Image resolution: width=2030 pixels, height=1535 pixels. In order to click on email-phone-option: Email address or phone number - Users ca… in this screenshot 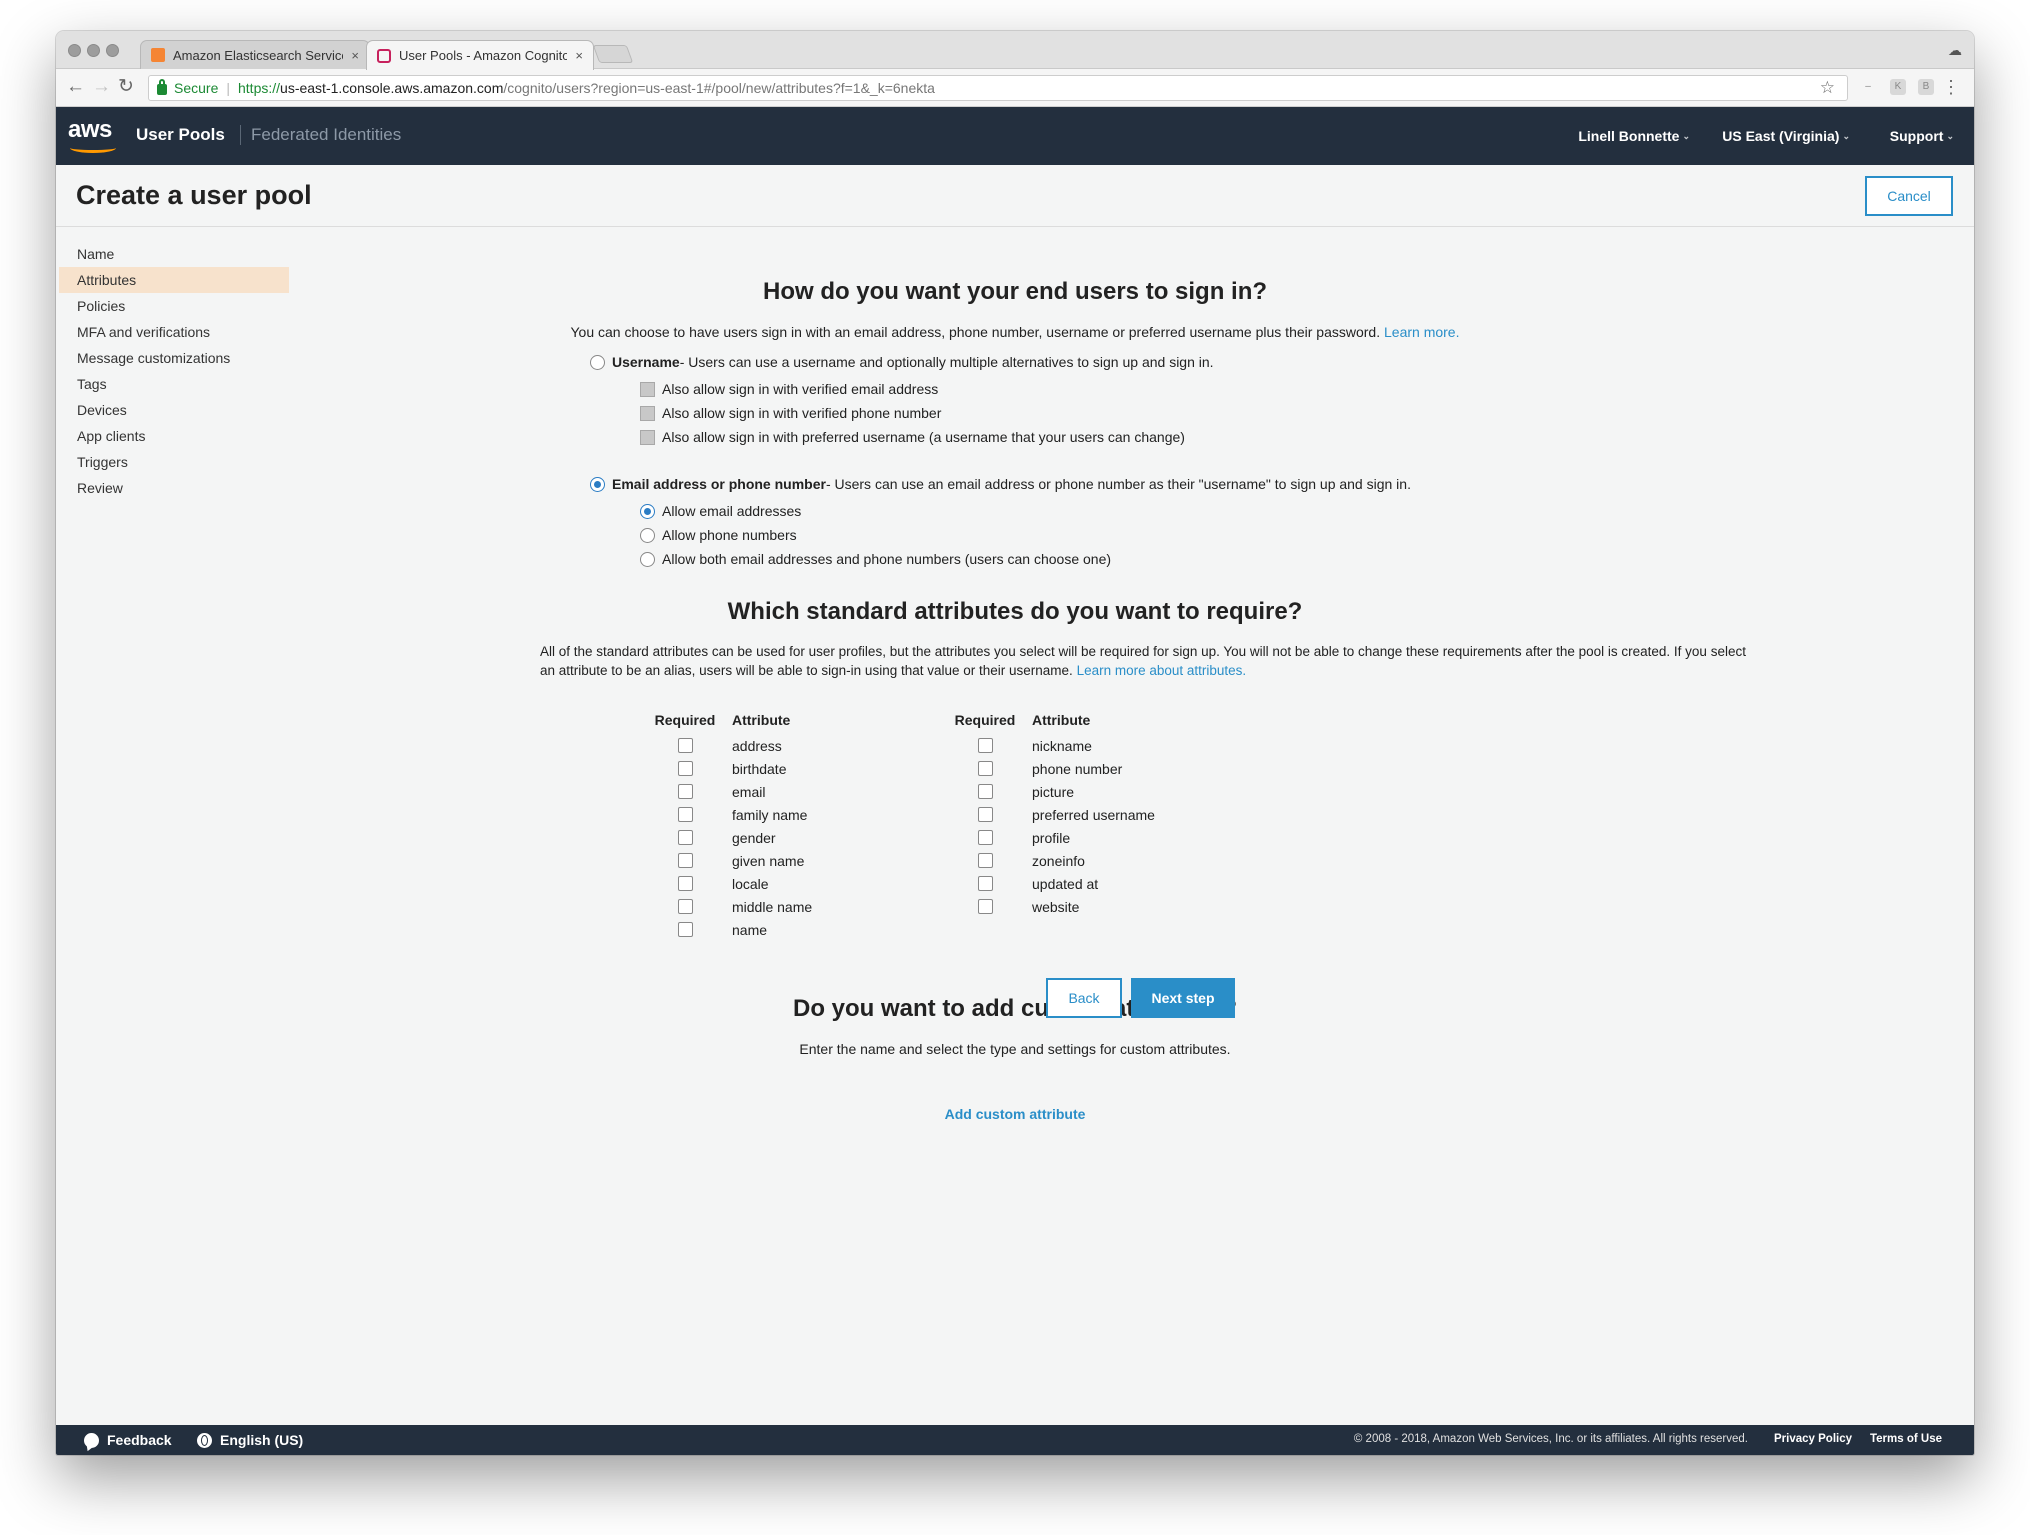, I will do `click(1000, 484)`.